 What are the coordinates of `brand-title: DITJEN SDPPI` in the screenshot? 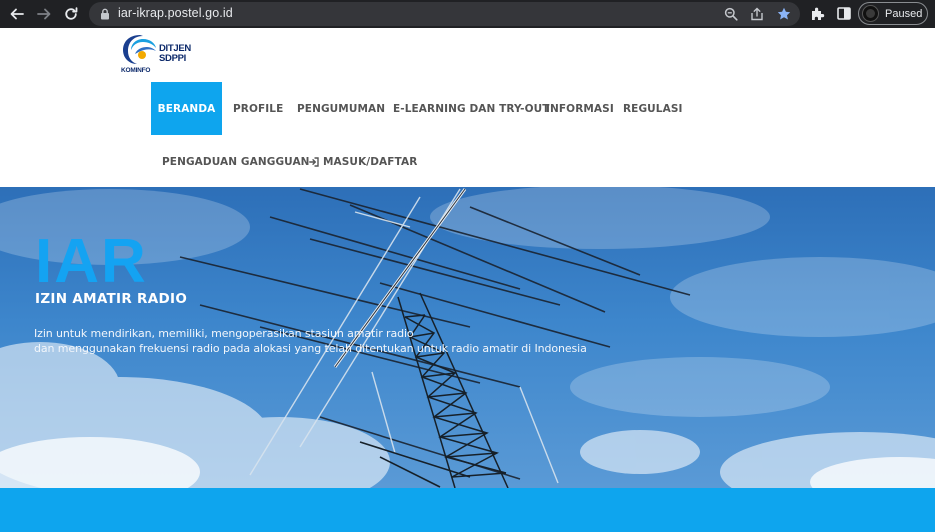 It's located at (175, 53).